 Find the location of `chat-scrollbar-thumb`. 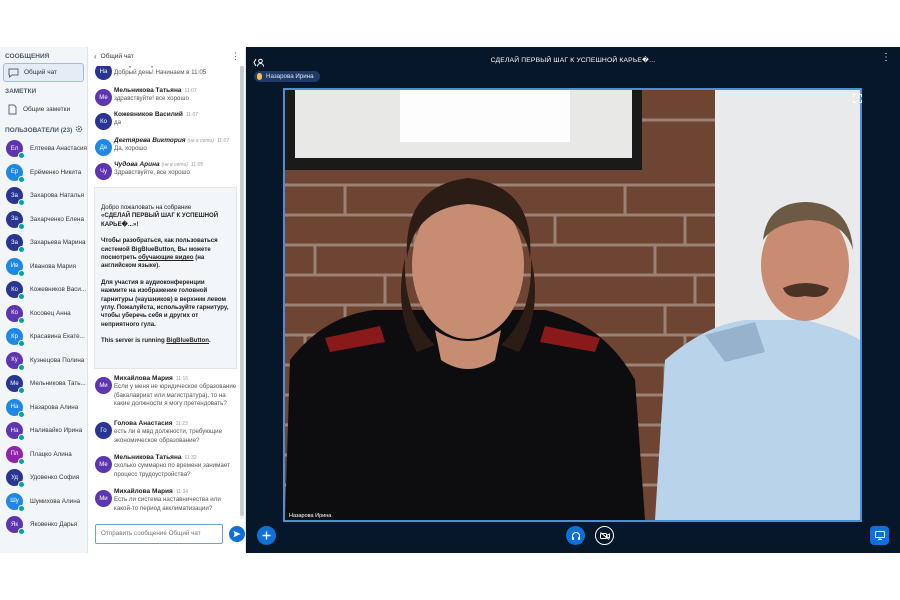

chat-scrollbar-thumb is located at coordinates (242, 291).